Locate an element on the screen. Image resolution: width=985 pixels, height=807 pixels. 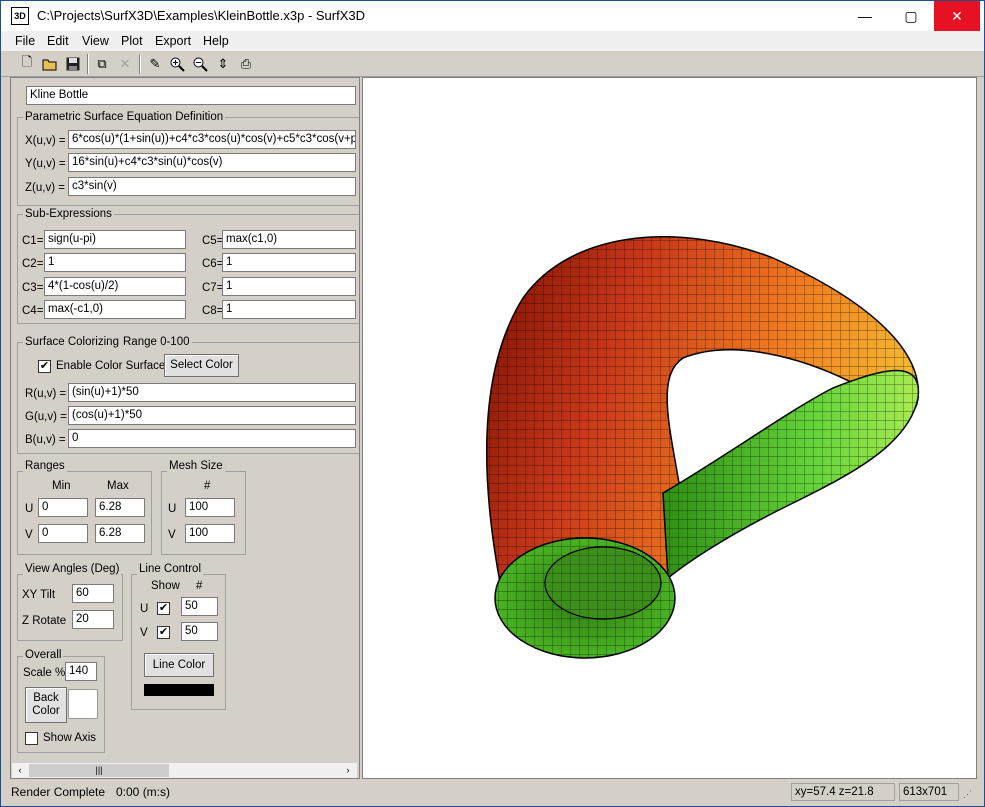
zoom-out-icon is located at coordinates (200, 64).